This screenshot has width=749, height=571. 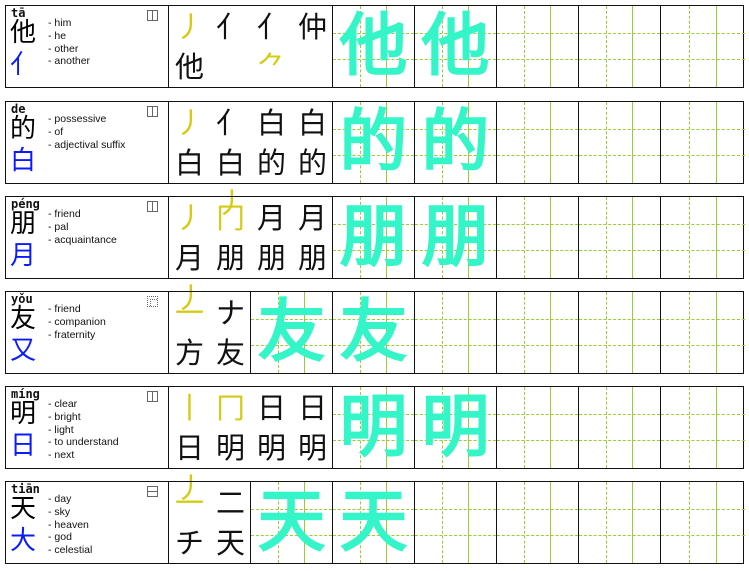 I want to click on stroke-highlight: ⺈, so click(x=271, y=67).